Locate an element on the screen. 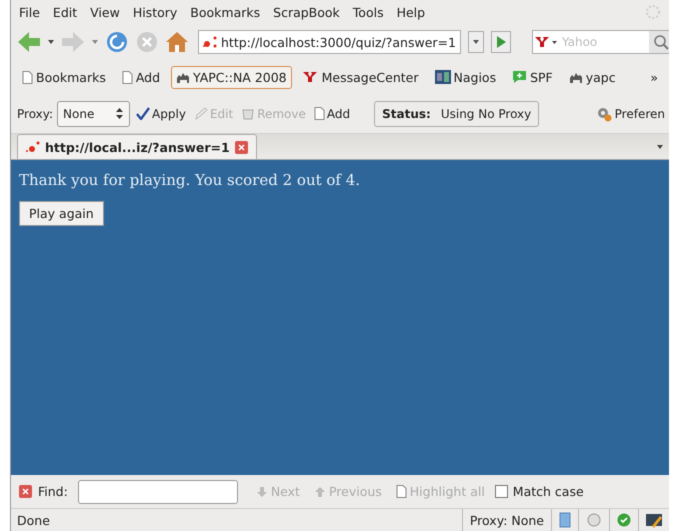  throbber-icon is located at coordinates (653, 12).